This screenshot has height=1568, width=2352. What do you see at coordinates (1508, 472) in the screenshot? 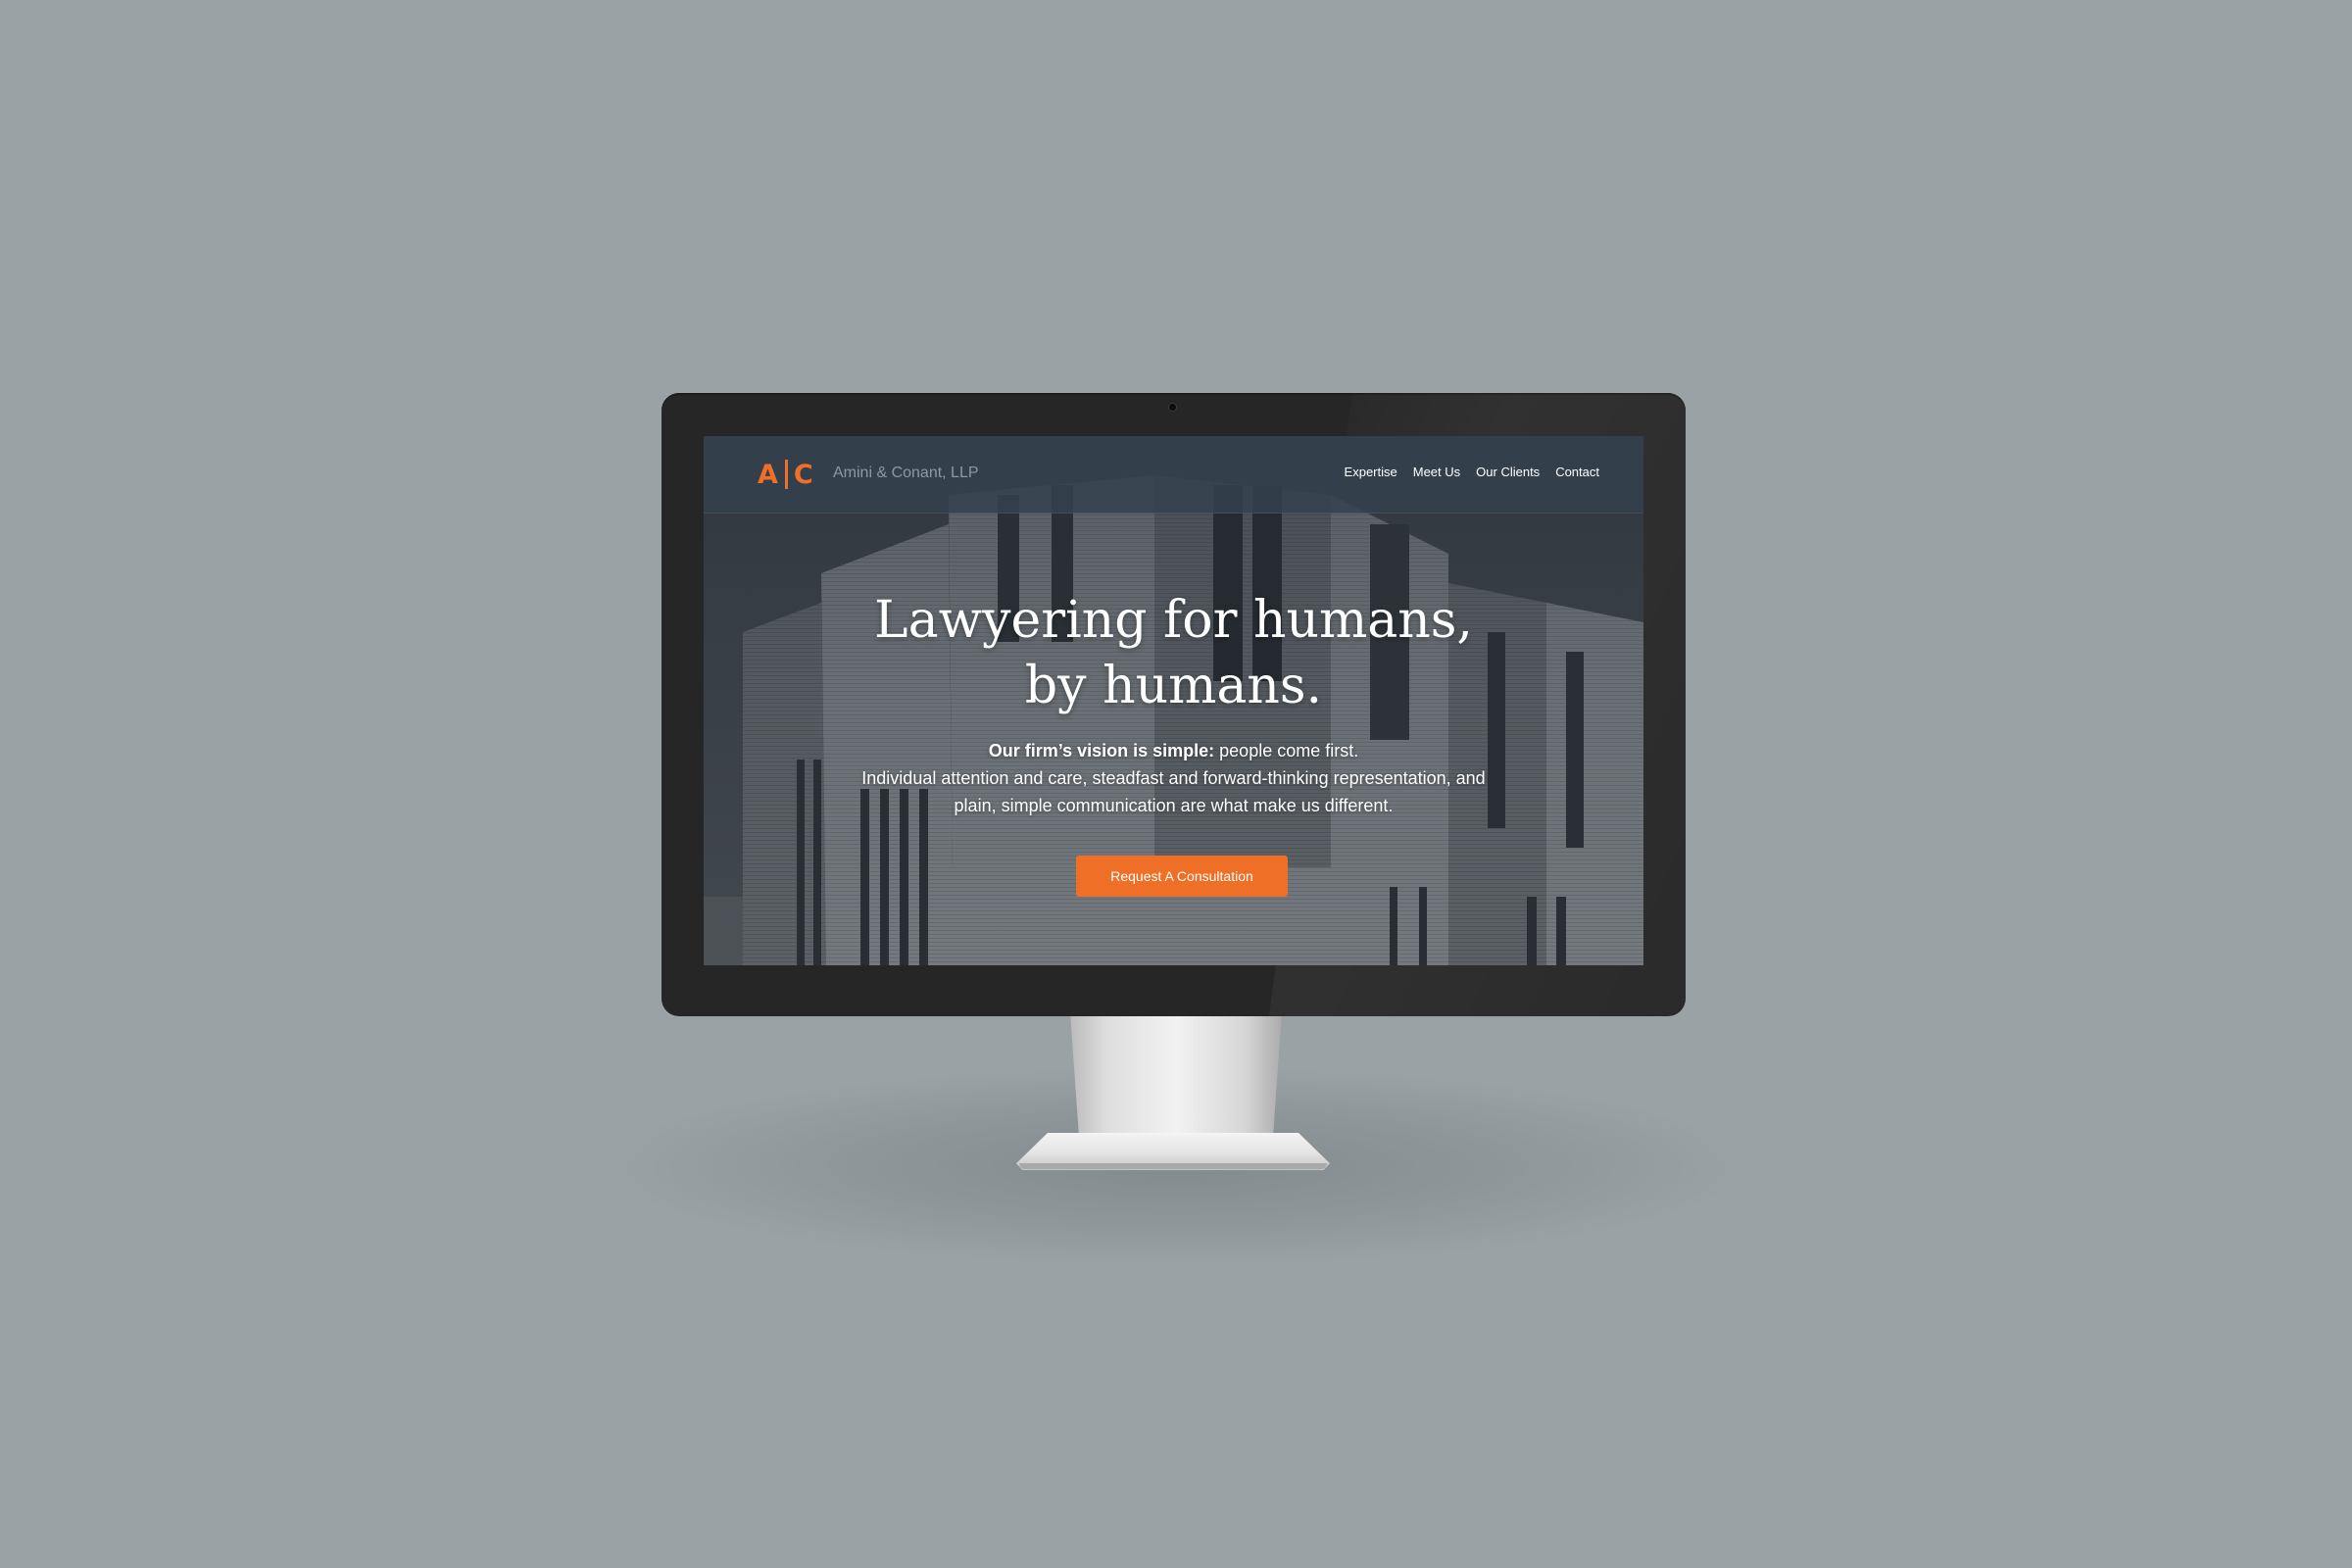
I see `nav-link-our-clients: Our Clients` at bounding box center [1508, 472].